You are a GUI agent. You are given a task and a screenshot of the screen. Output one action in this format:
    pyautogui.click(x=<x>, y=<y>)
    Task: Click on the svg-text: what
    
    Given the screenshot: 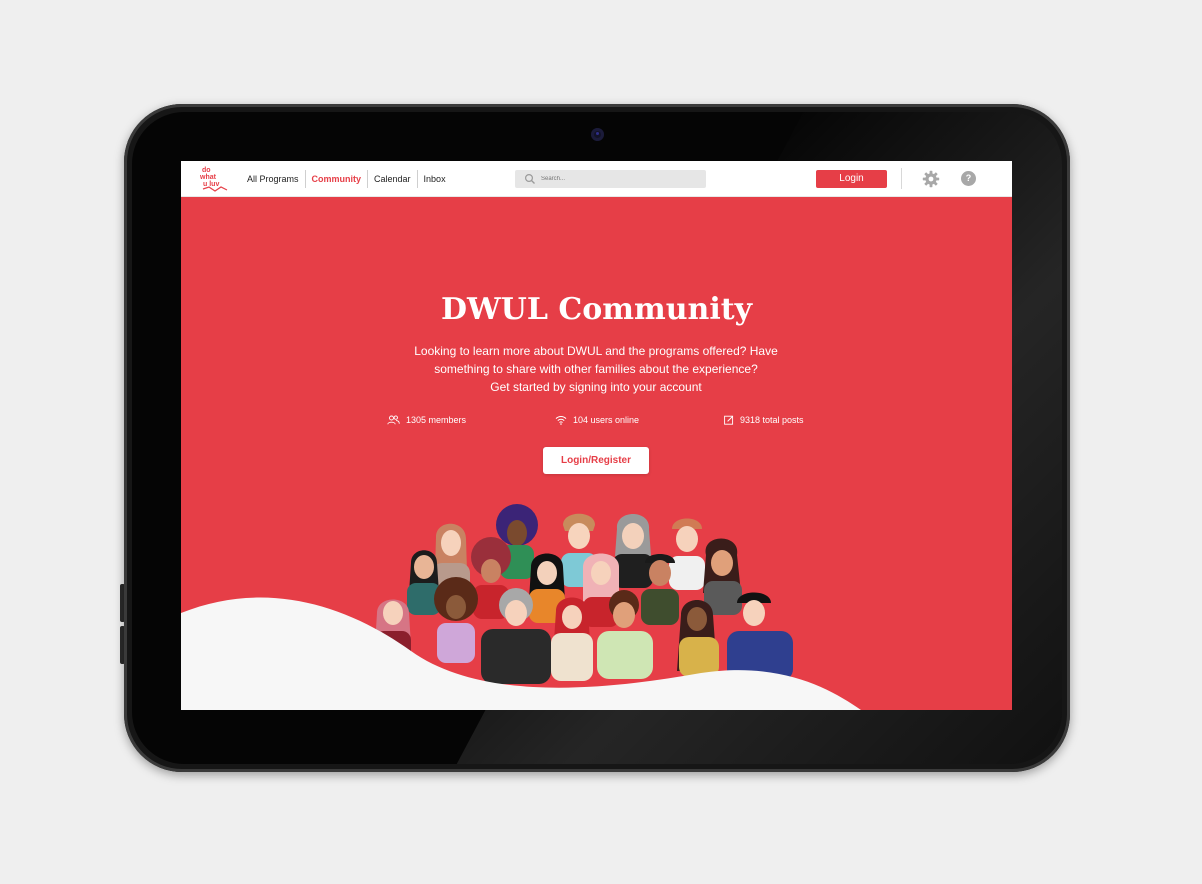 What is the action you would take?
    pyautogui.click(x=208, y=177)
    